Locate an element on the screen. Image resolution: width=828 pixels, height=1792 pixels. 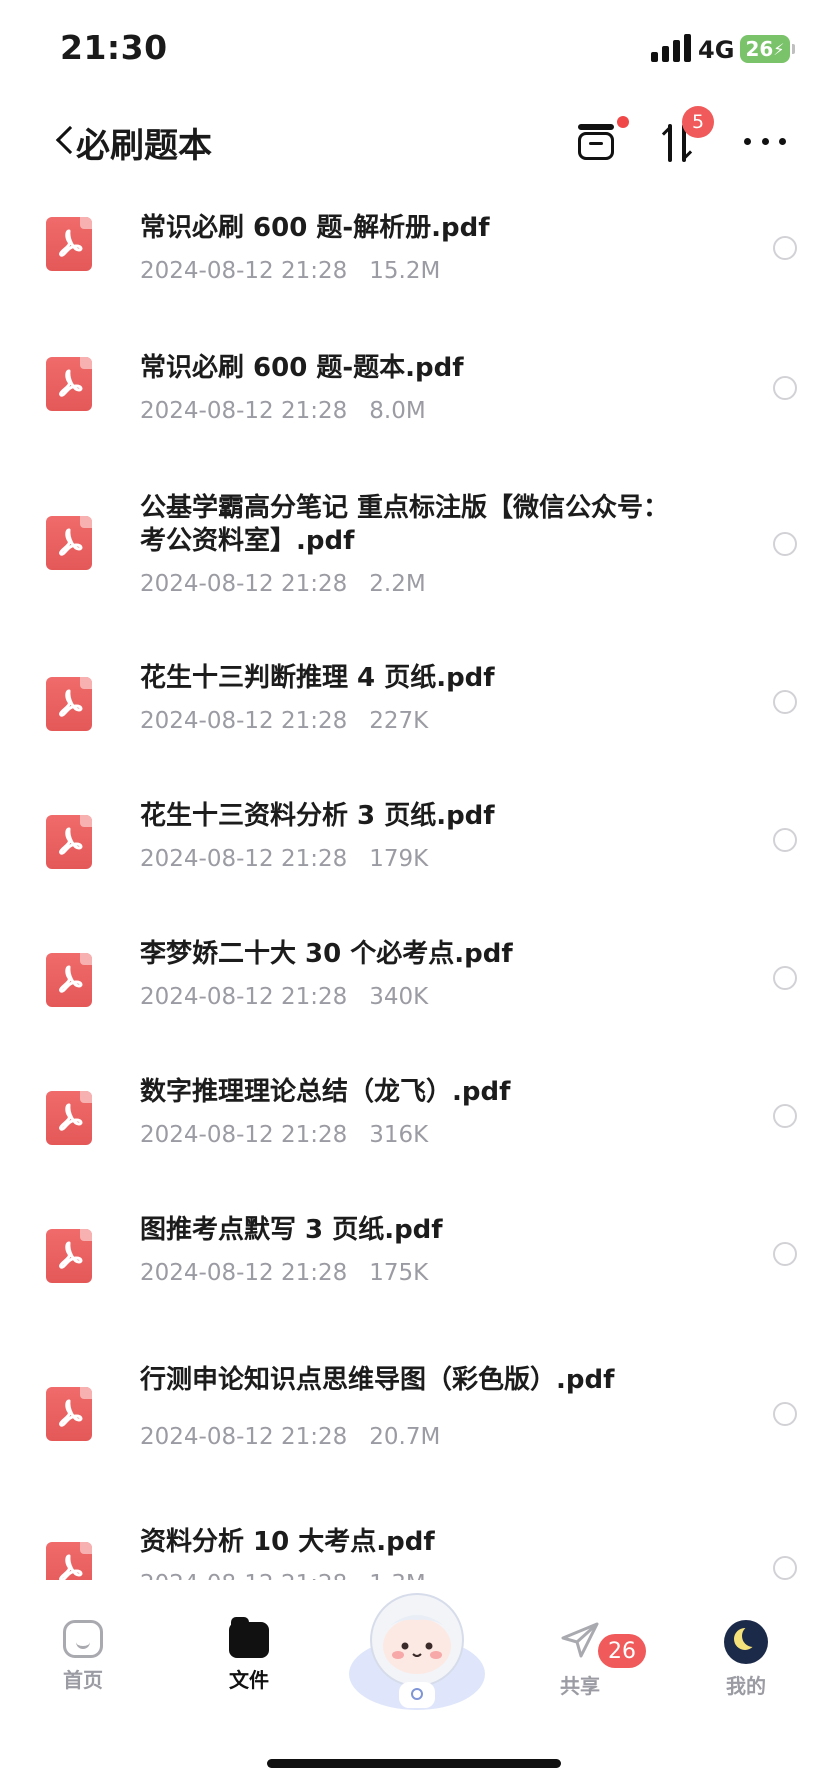
file-row: 图推考点默写 3 页纸.pdf 2024-08-12 21:28 175K is located at coordinates (414, 1262).